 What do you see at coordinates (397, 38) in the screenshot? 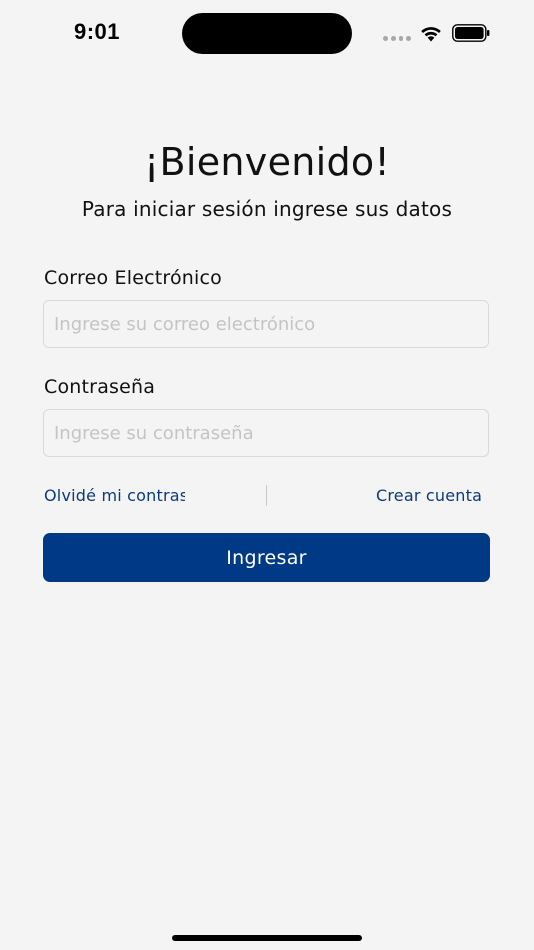
I see `cellular-signal-icon` at bounding box center [397, 38].